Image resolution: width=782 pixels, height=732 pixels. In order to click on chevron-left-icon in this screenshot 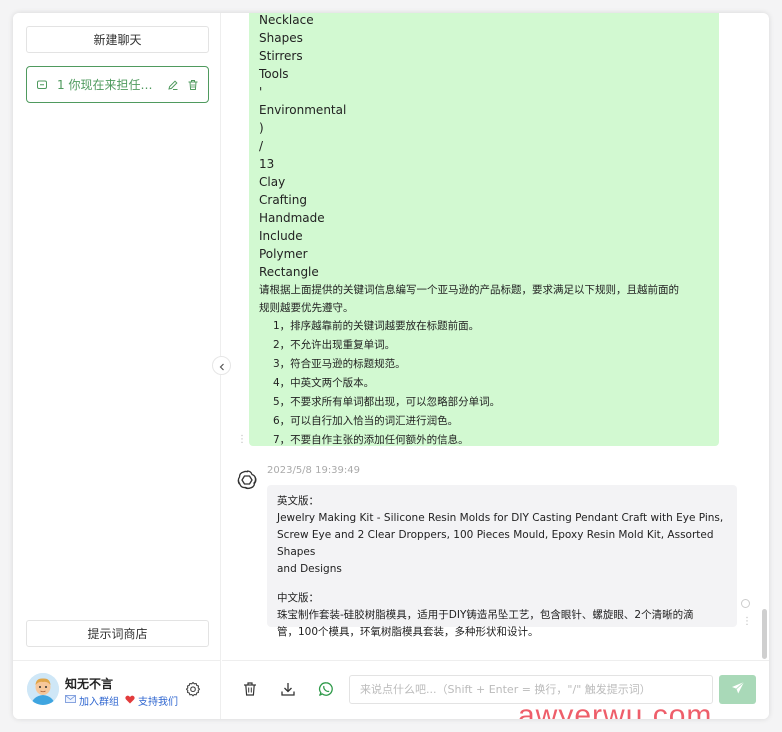, I will do `click(222, 365)`.